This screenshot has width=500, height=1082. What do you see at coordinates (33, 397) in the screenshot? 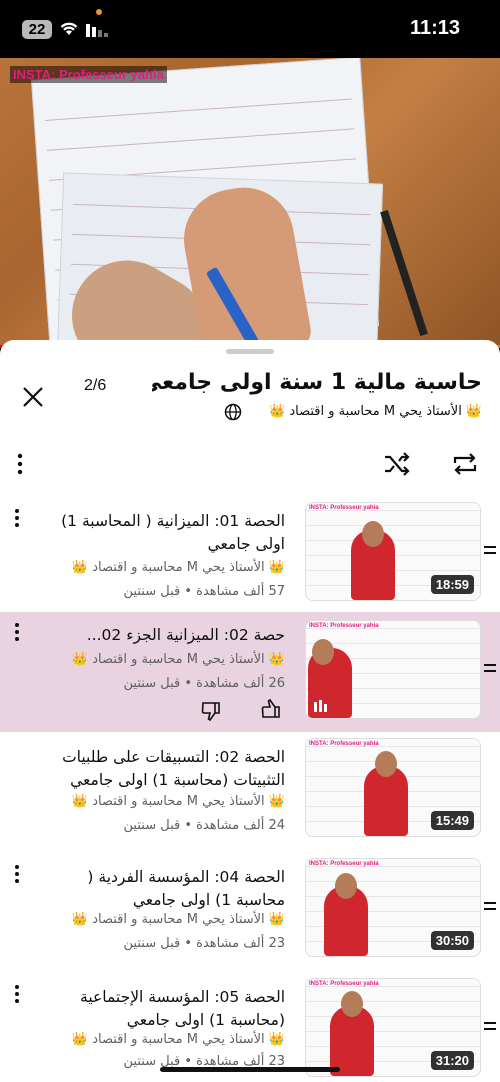
I see `close-icon` at bounding box center [33, 397].